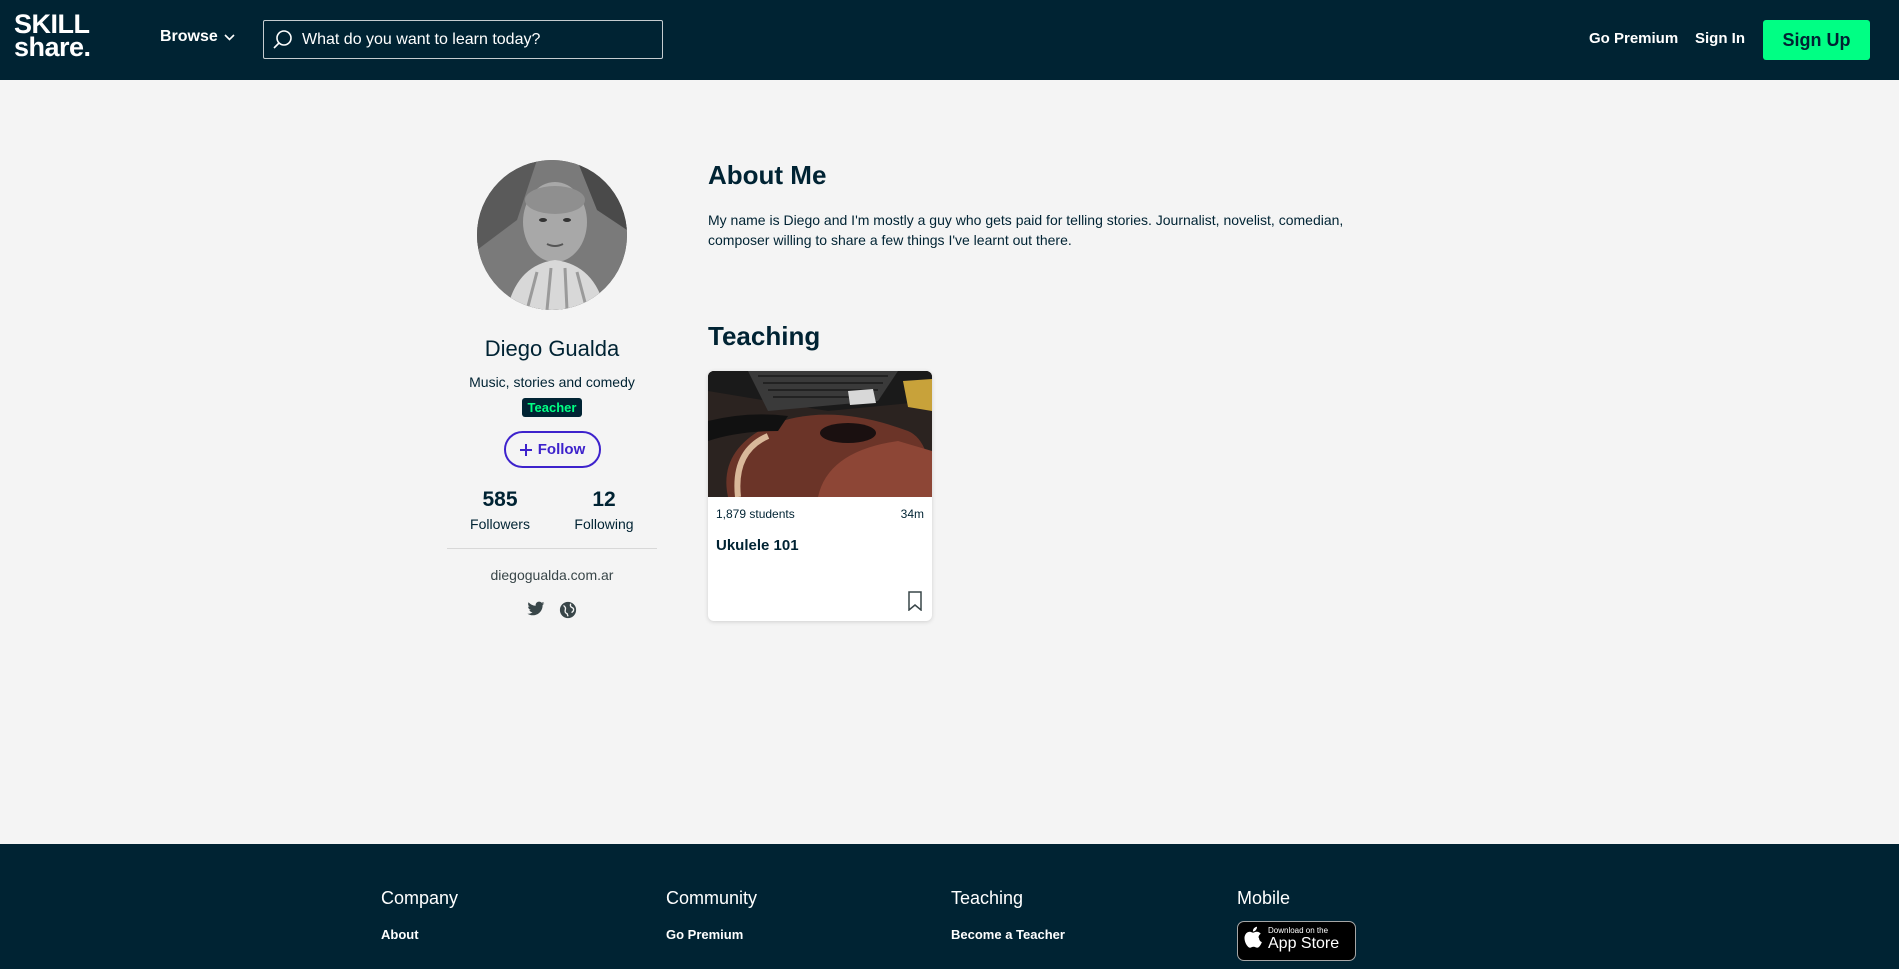  I want to click on class-meta: 1,879 students 34m, so click(820, 509).